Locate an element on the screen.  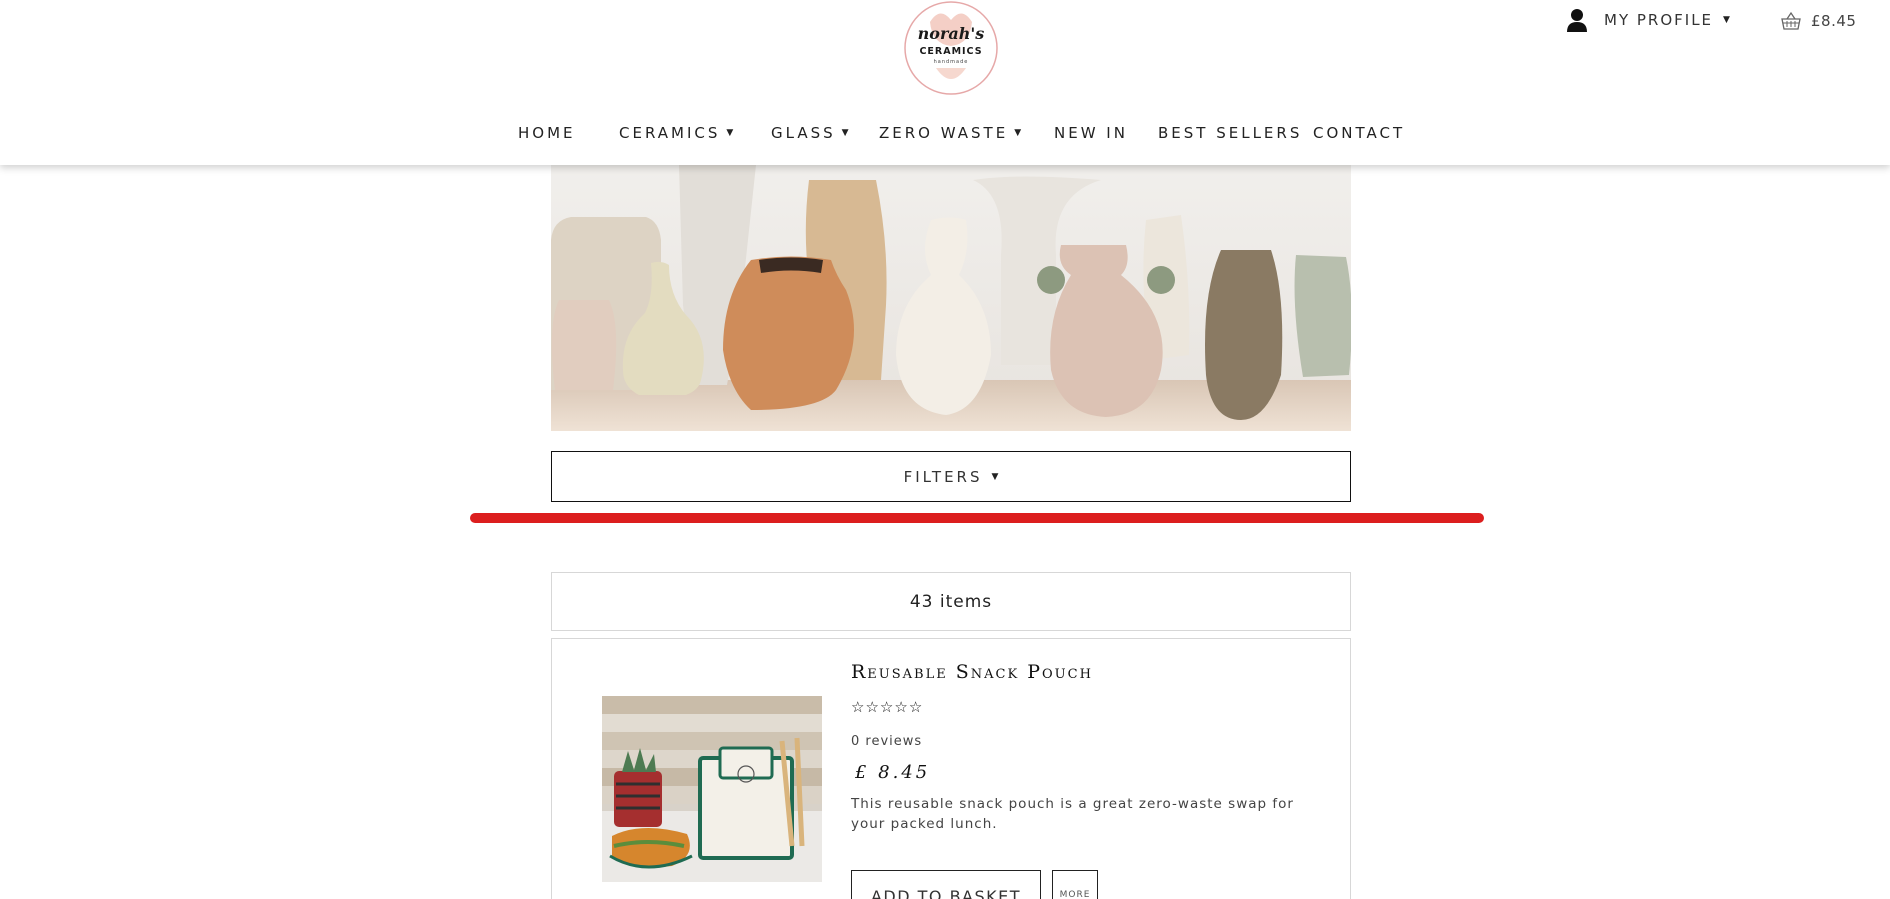
results-count-label: 43 items is located at coordinates (951, 601).